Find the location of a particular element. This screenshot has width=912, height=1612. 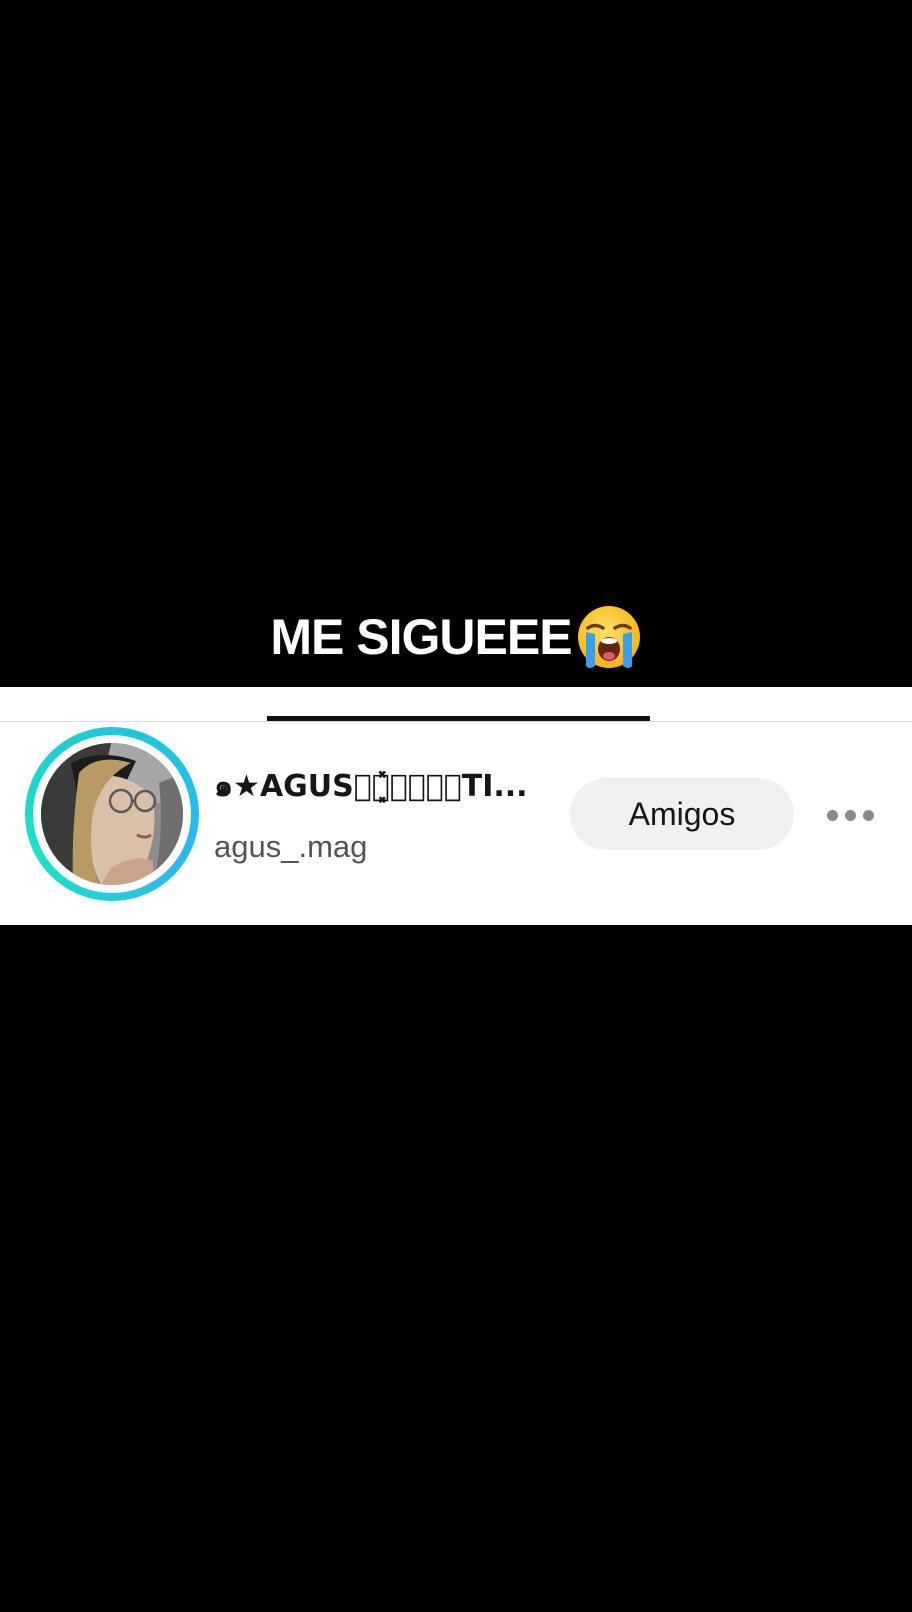

profile-card: ๑★AGUS༚ེ͓̽༚ཱྀ⃟TI... agus_.mag Amigos is located at coordinates (456, 806).